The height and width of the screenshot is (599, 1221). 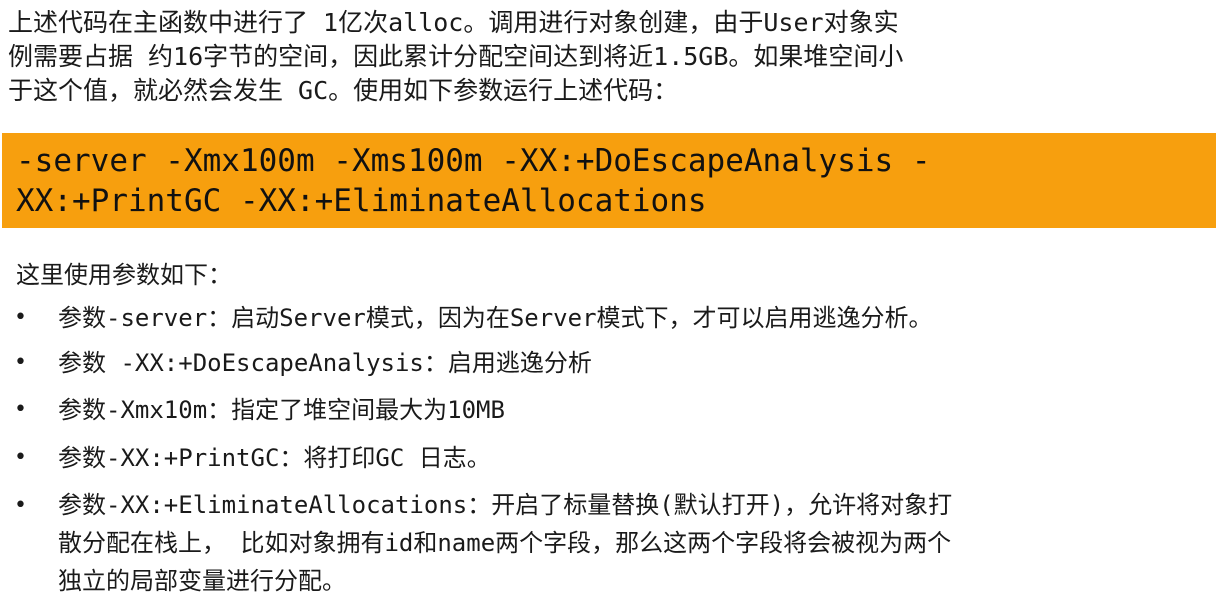 What do you see at coordinates (274, 458) in the screenshot?
I see `list-item-text: 参数-XX:+PrintGC：将打印GC 日志。` at bounding box center [274, 458].